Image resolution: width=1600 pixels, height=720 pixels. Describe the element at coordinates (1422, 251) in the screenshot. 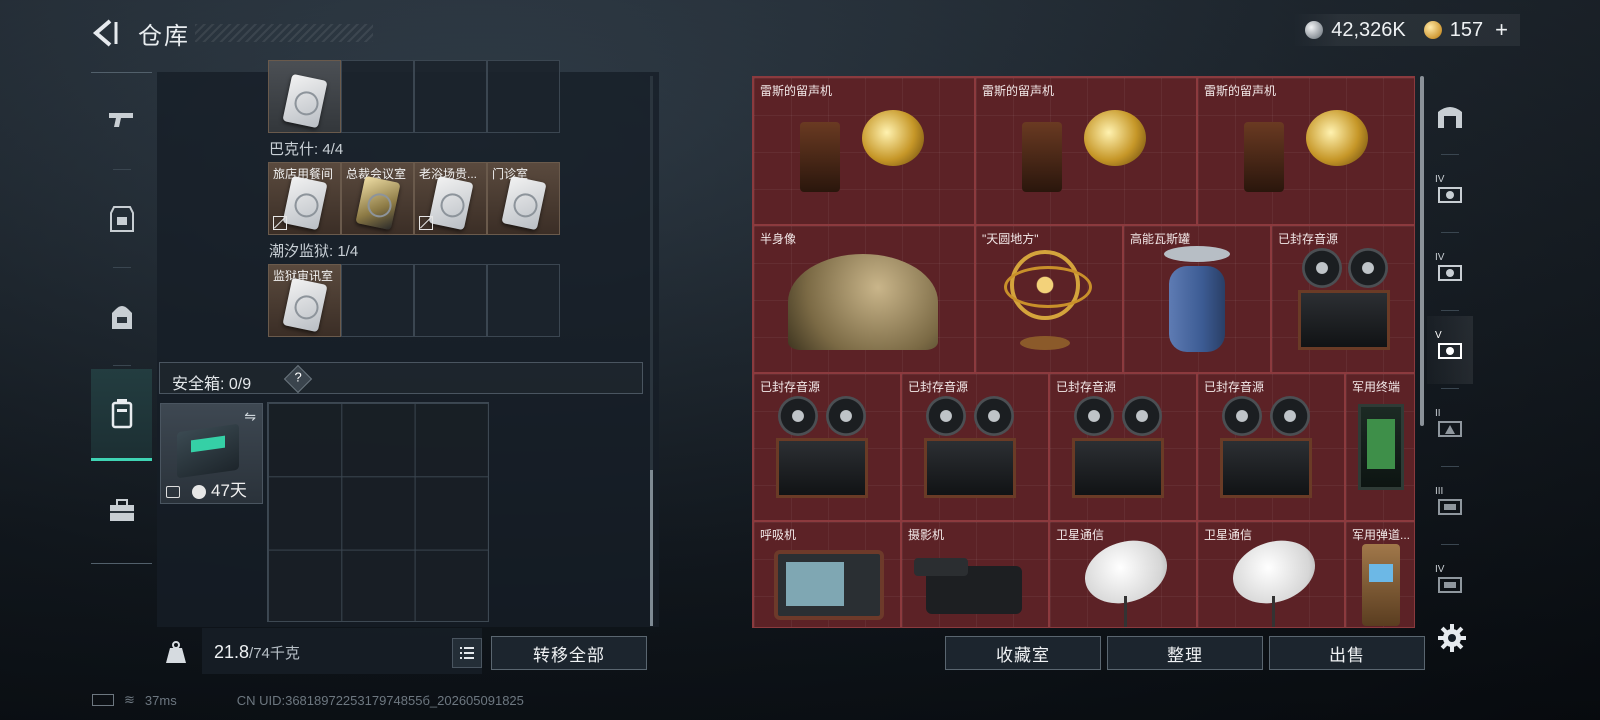

I see `stash-scrollbar` at that location.